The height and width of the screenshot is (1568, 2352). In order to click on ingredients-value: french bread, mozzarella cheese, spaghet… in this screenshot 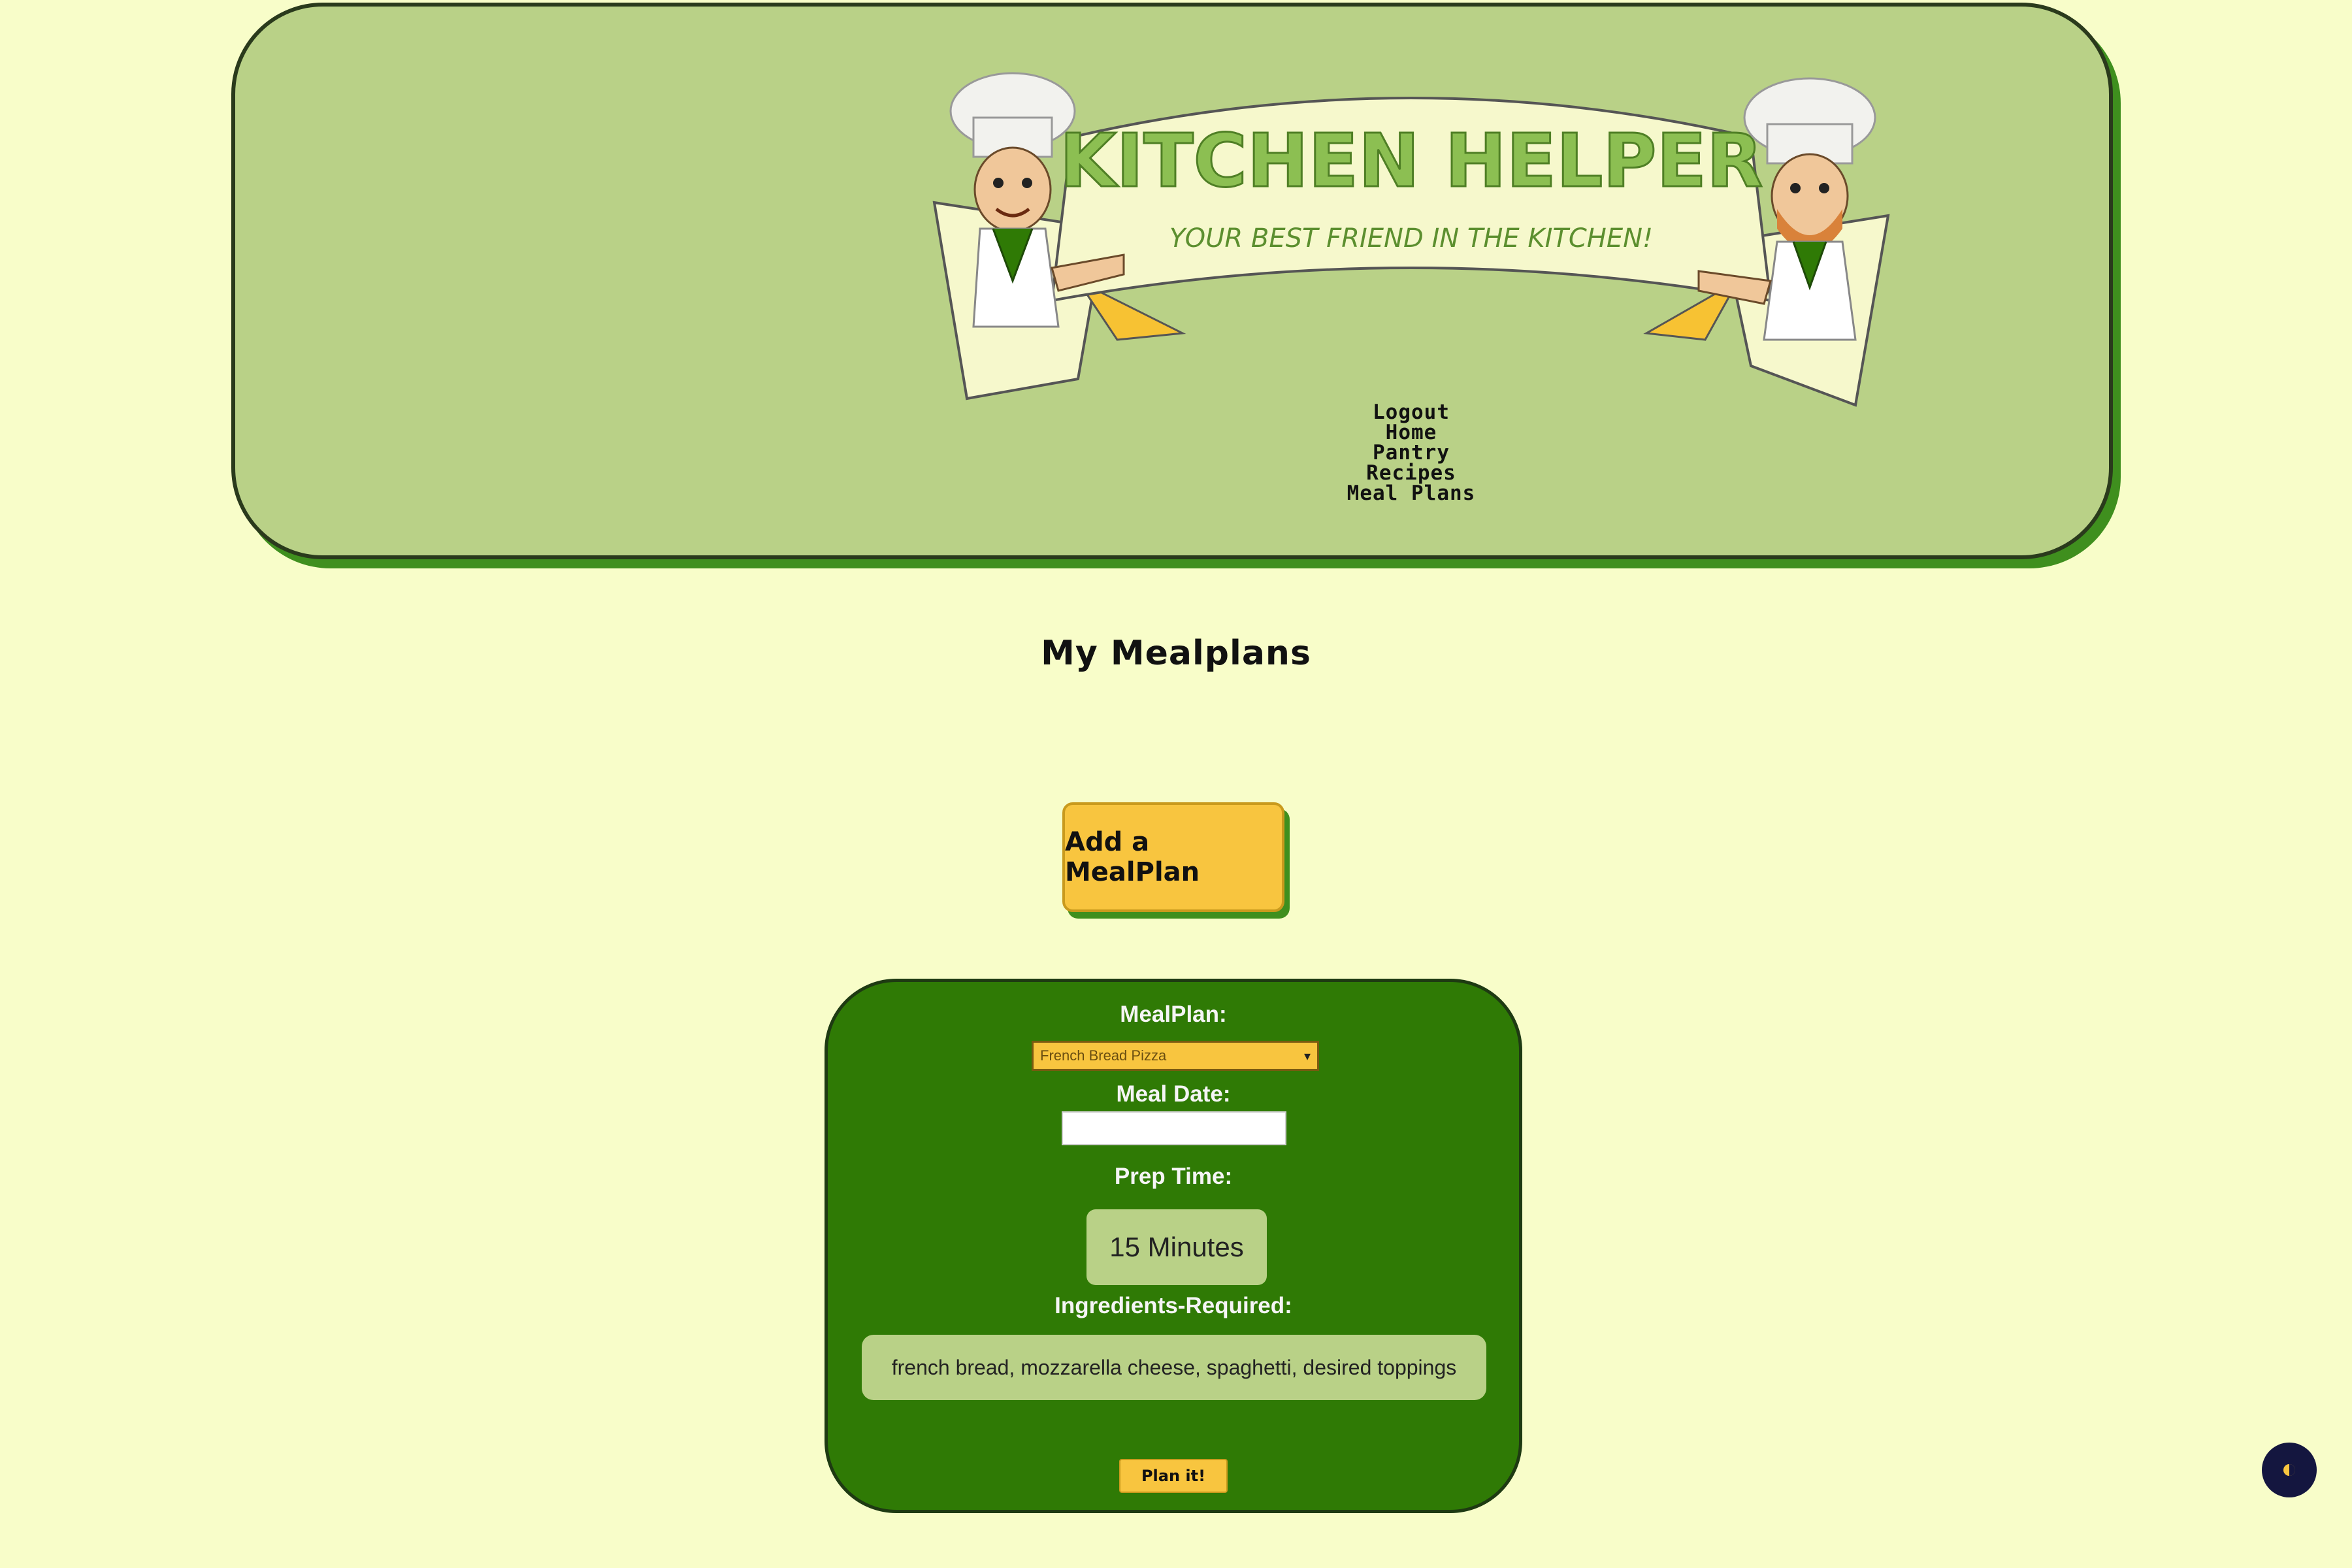, I will do `click(1174, 1367)`.